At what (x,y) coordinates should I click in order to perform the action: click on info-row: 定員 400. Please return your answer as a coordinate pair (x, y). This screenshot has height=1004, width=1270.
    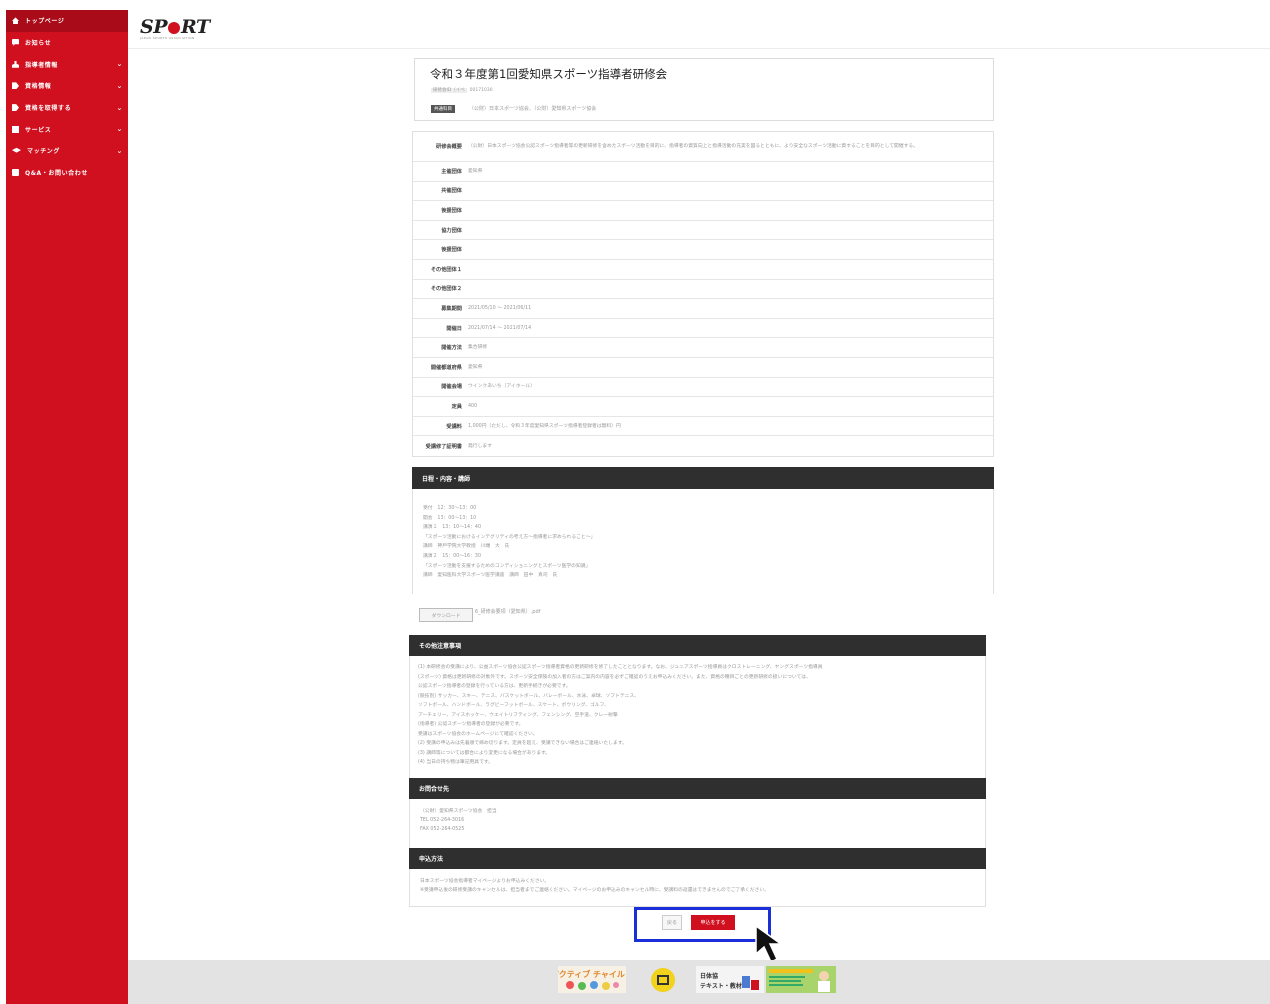
    Looking at the image, I should click on (703, 407).